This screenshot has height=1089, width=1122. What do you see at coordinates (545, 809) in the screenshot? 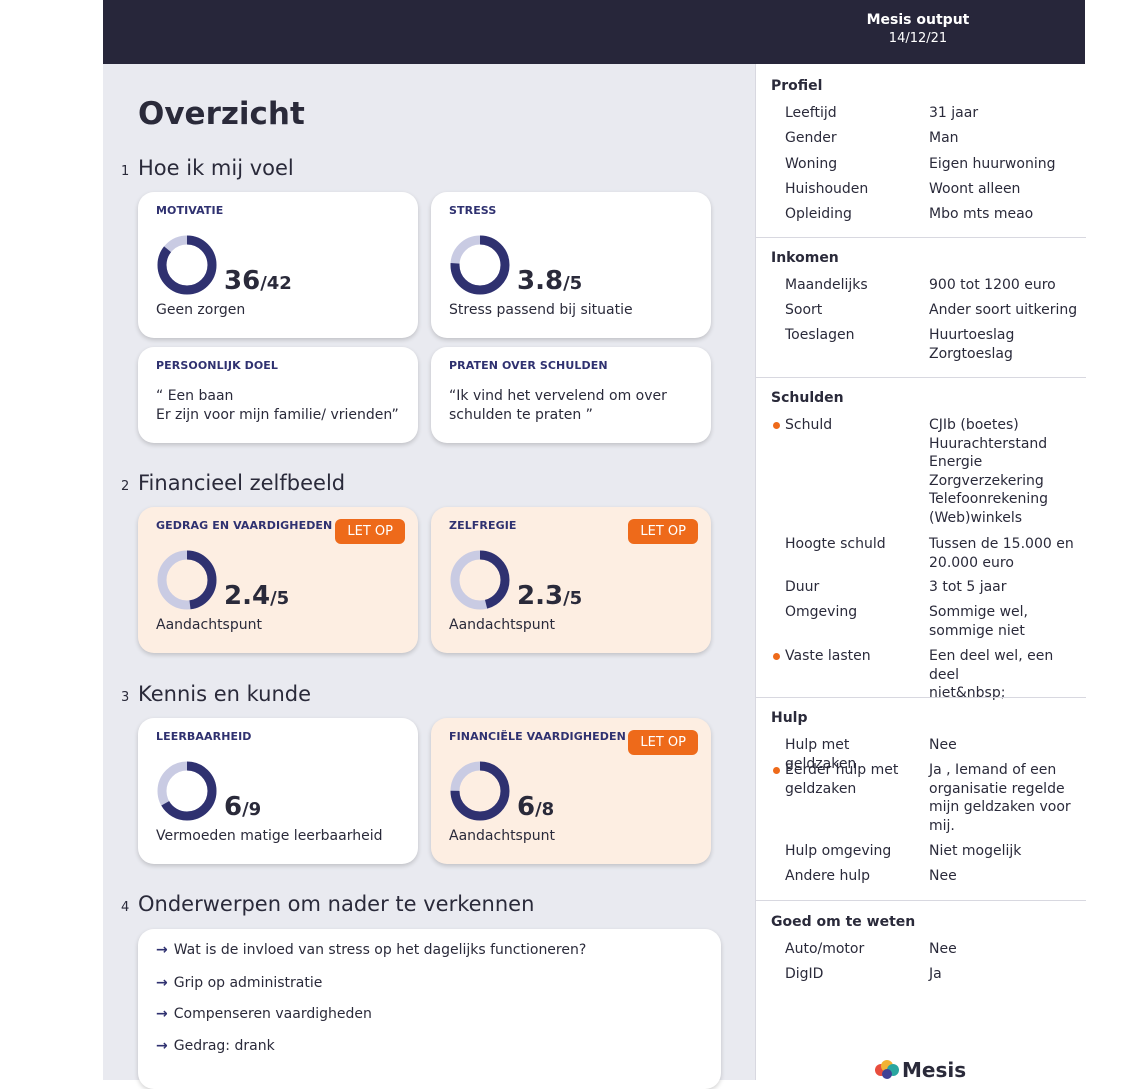
I see `score-max: /8` at bounding box center [545, 809].